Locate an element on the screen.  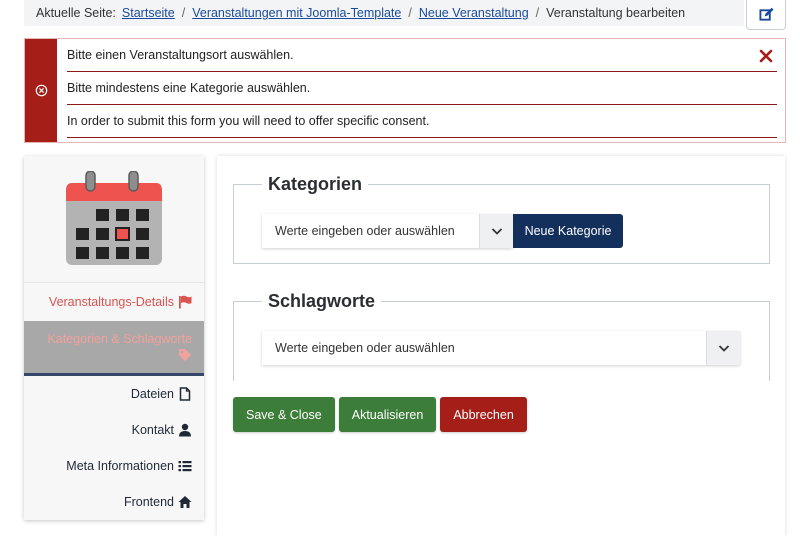
sidebar-item-label: Kategorien & Schlagworte is located at coordinates (119, 339).